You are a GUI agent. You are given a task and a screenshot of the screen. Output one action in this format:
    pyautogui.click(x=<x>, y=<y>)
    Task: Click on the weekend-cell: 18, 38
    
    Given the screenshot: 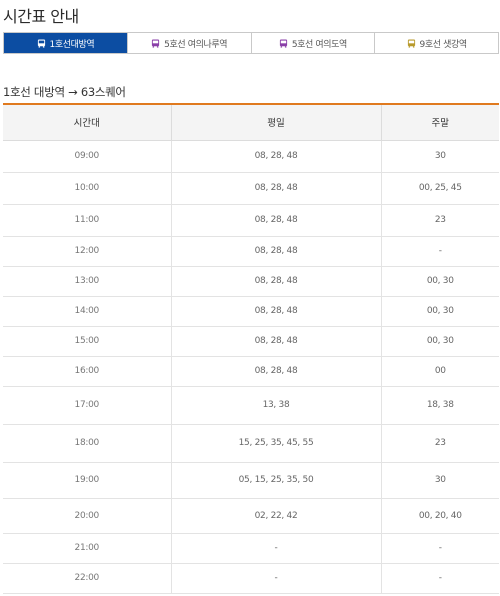 What is the action you would take?
    pyautogui.click(x=440, y=405)
    